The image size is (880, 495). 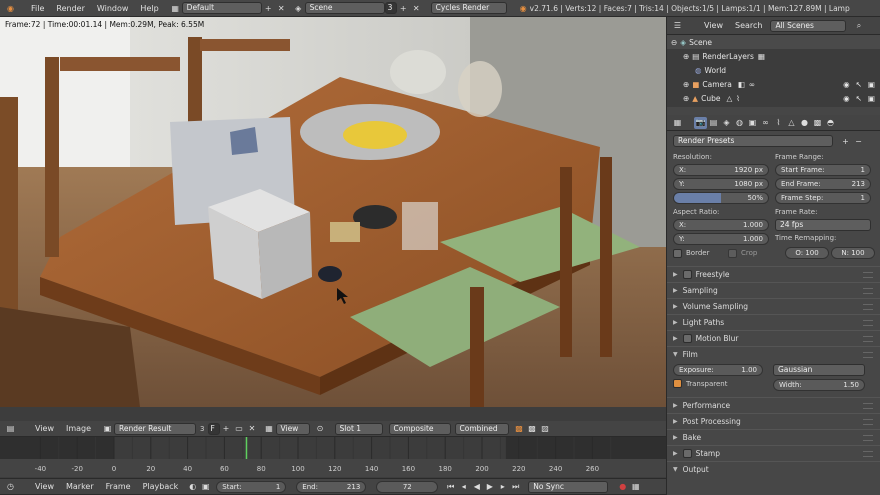 What do you see at coordinates (721, 225) in the screenshot?
I see `aspect-x-field: X: 1.000` at bounding box center [721, 225].